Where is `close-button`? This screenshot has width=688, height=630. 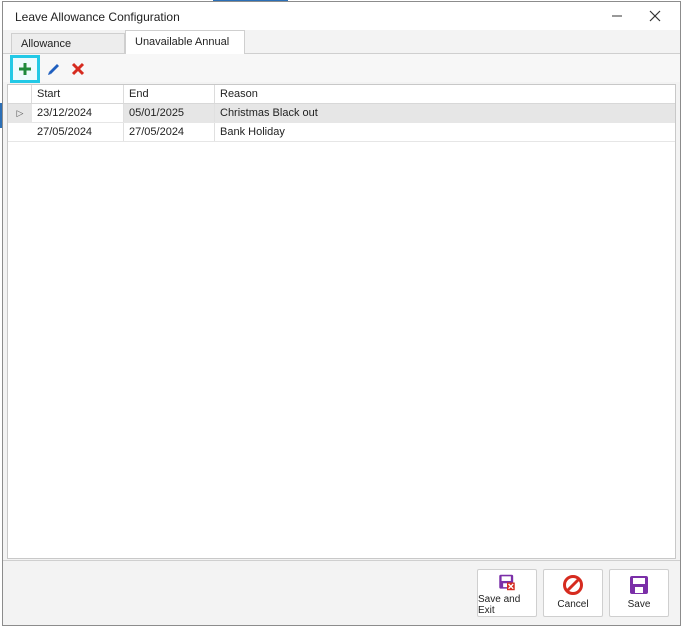
close-button is located at coordinates (655, 16).